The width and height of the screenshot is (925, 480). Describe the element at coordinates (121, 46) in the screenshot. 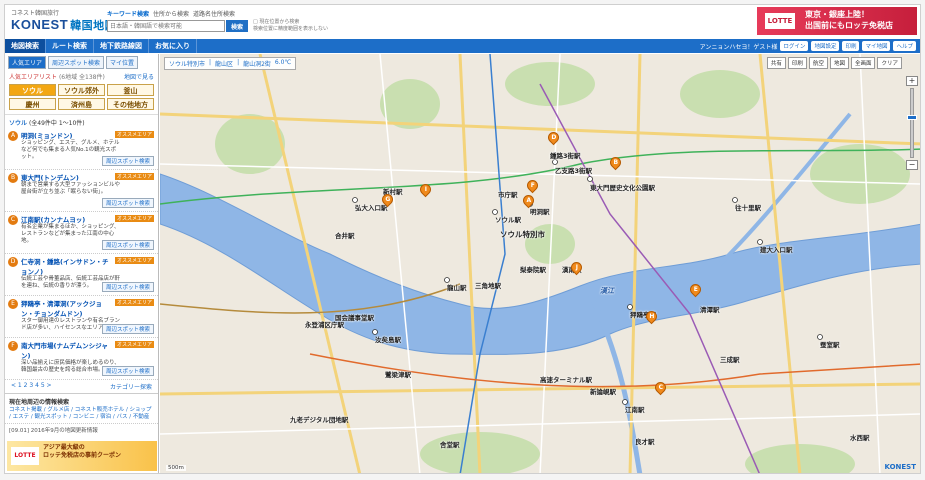

I see `nav-subway-map: 地下鉄路線図` at that location.